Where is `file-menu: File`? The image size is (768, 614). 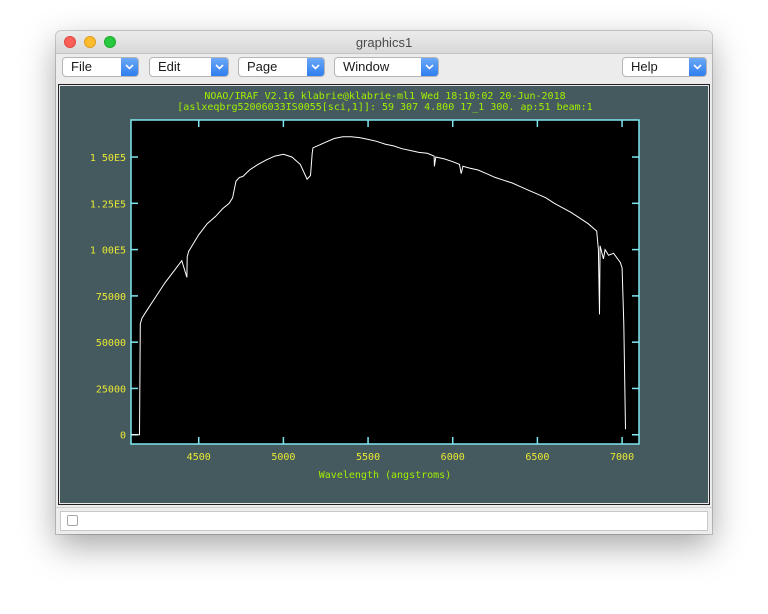 file-menu: File is located at coordinates (100, 67).